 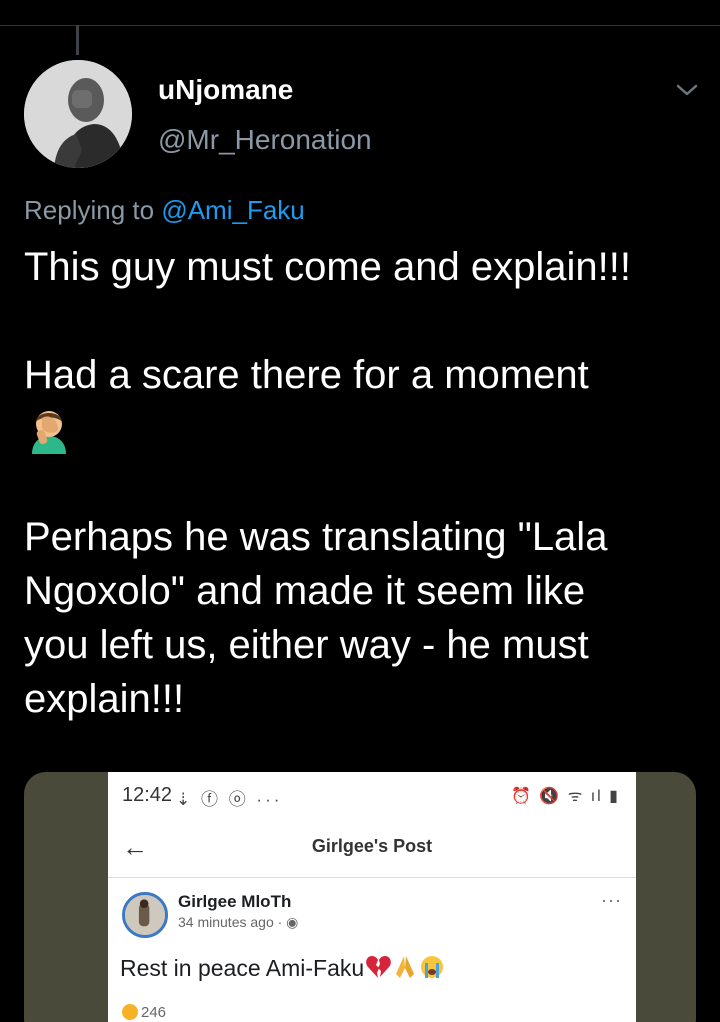 I want to click on tweet-line: Had a scare there for a moment, so click(x=306, y=375).